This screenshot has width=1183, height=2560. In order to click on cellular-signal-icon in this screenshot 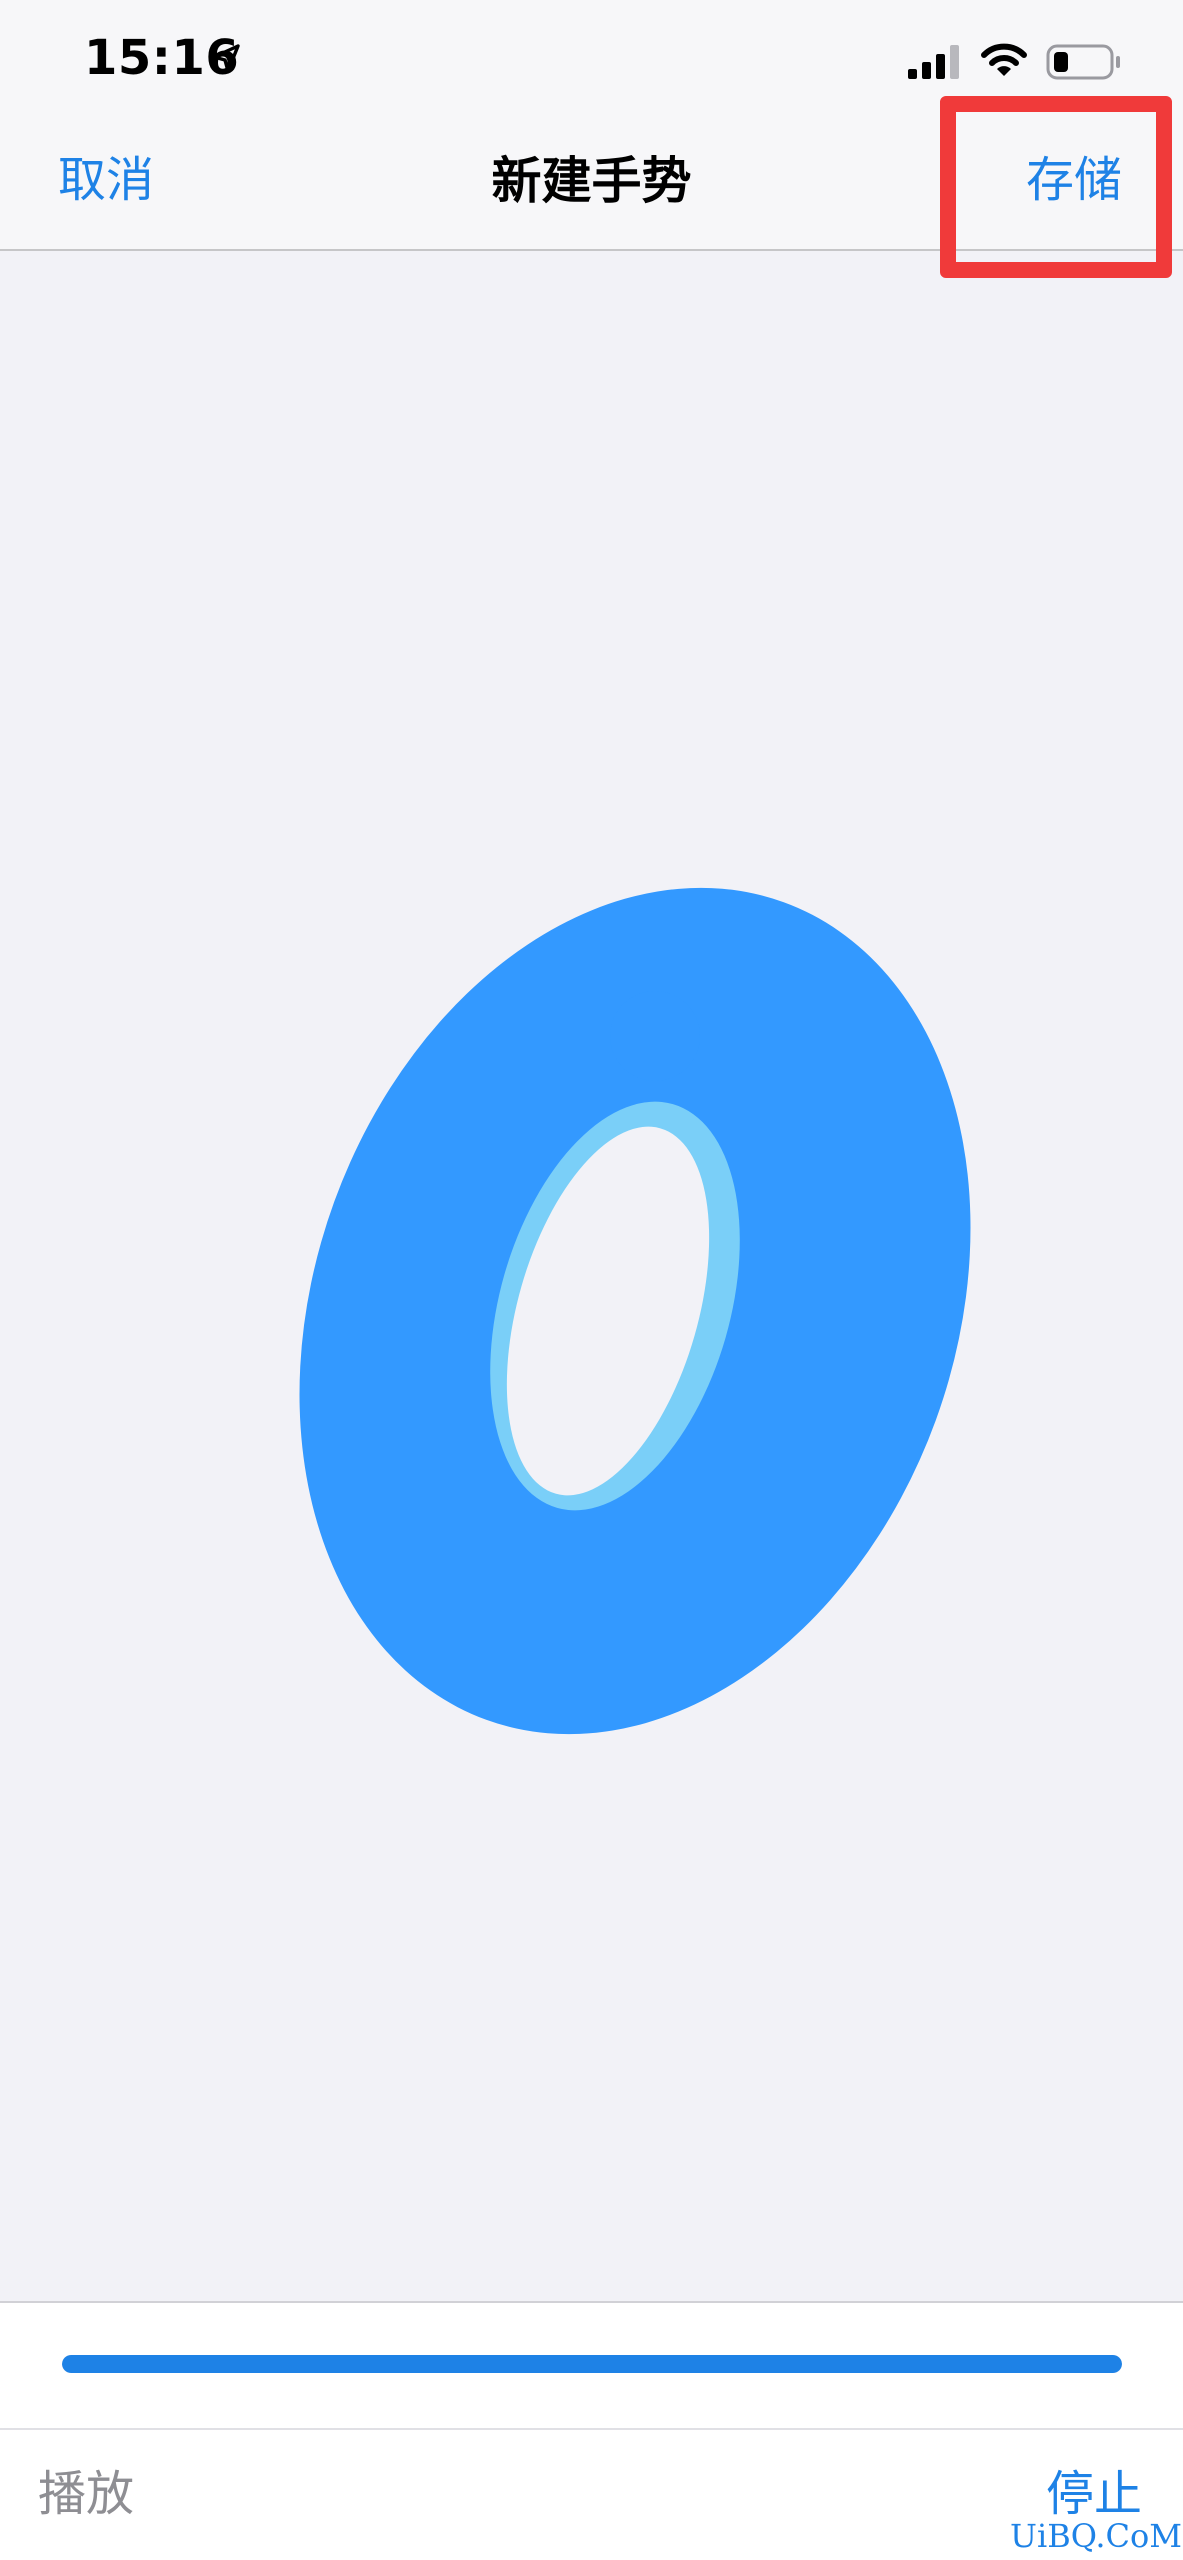, I will do `click(933, 62)`.